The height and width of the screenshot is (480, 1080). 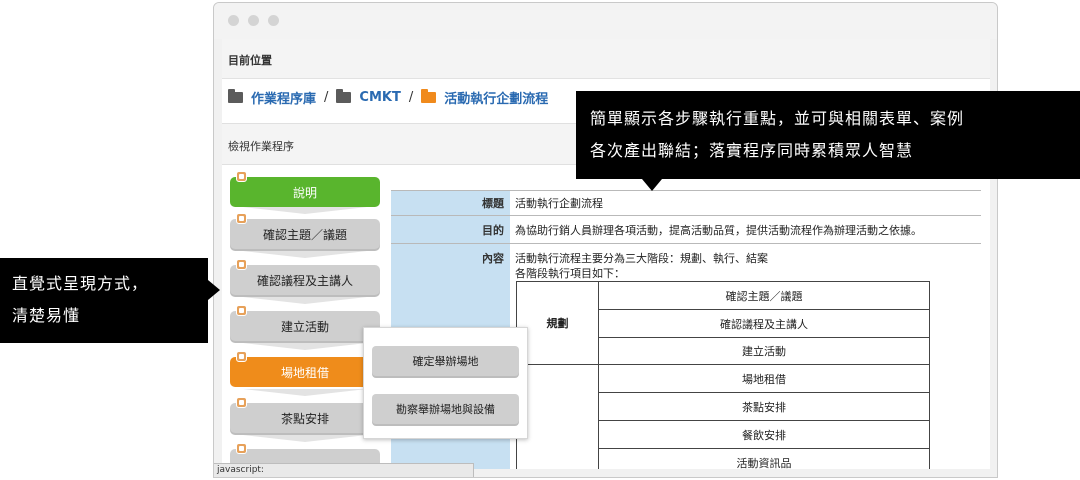 What do you see at coordinates (445, 409) in the screenshot?
I see `substep-inspect-venue: 勘察舉辦場地與設備` at bounding box center [445, 409].